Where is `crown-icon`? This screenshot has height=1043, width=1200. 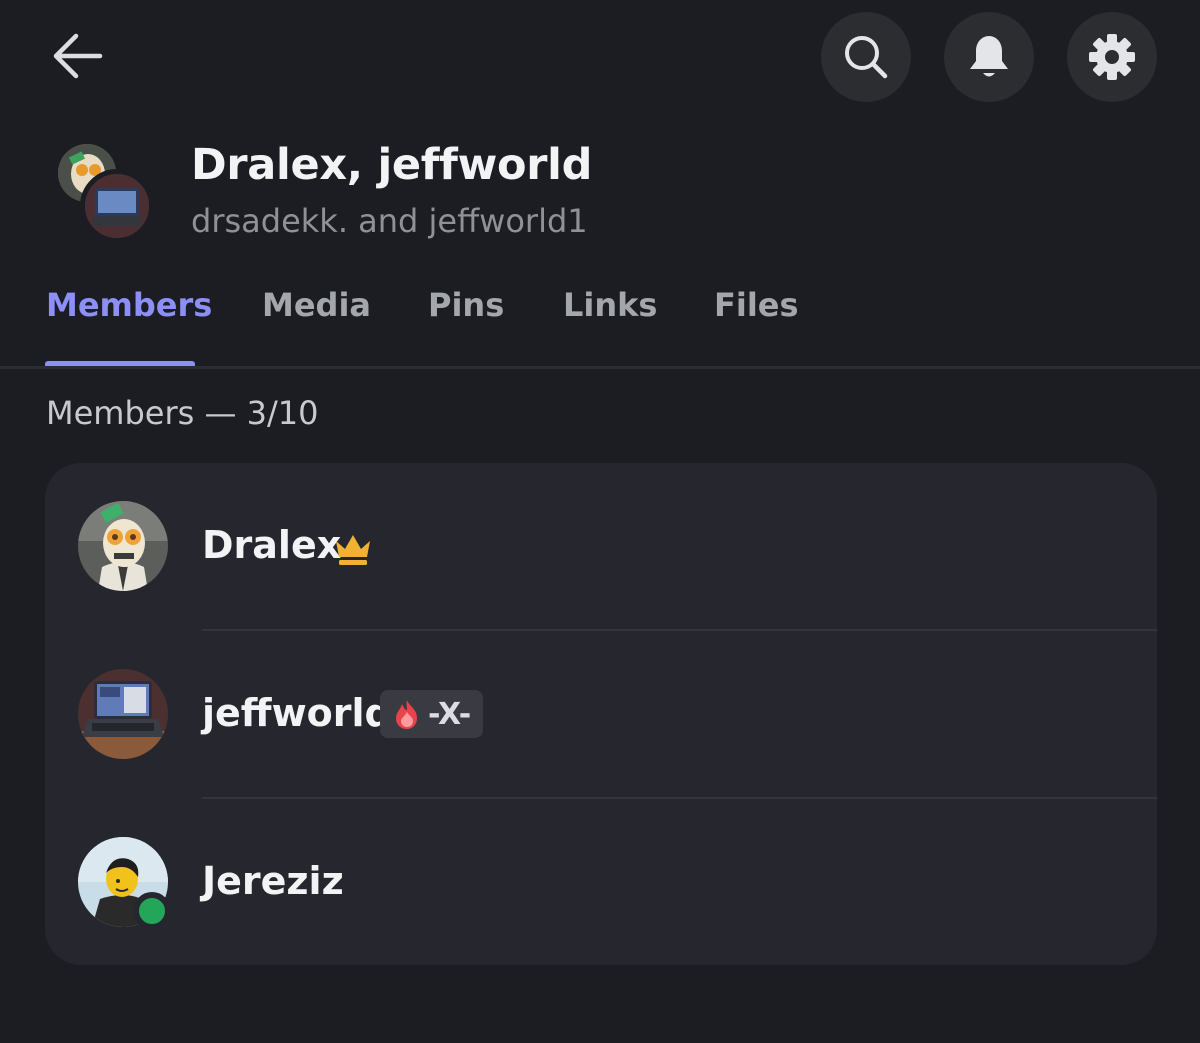 crown-icon is located at coordinates (353, 550).